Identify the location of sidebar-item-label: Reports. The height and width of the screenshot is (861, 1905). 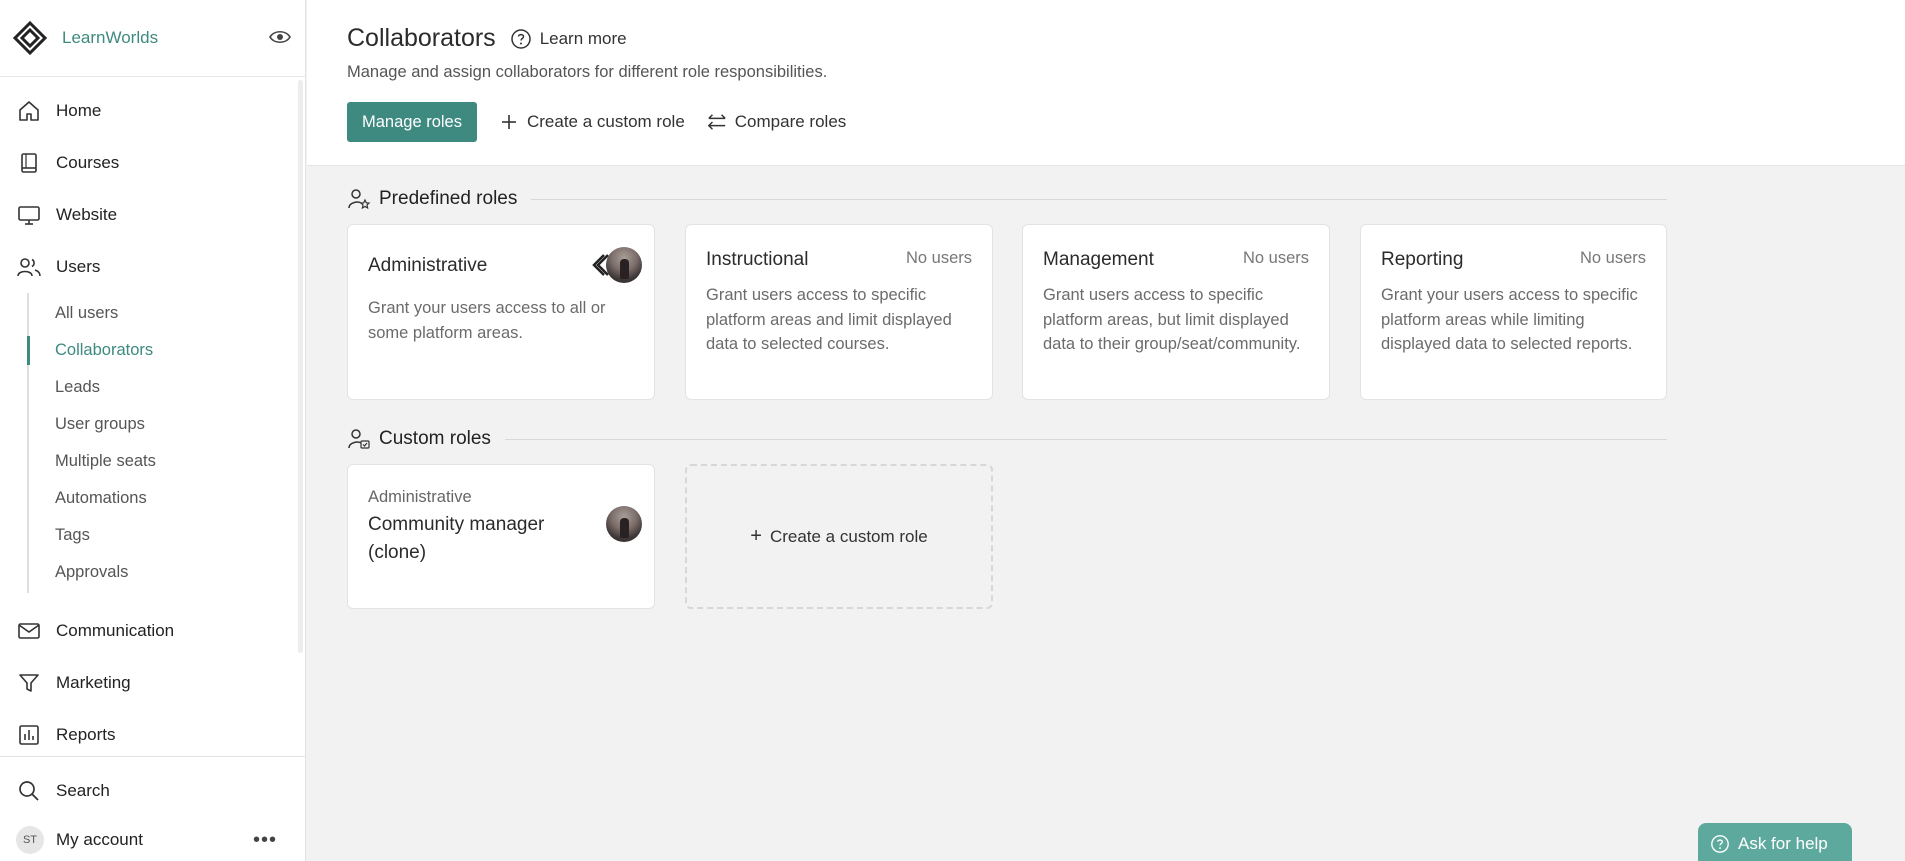
(86, 734).